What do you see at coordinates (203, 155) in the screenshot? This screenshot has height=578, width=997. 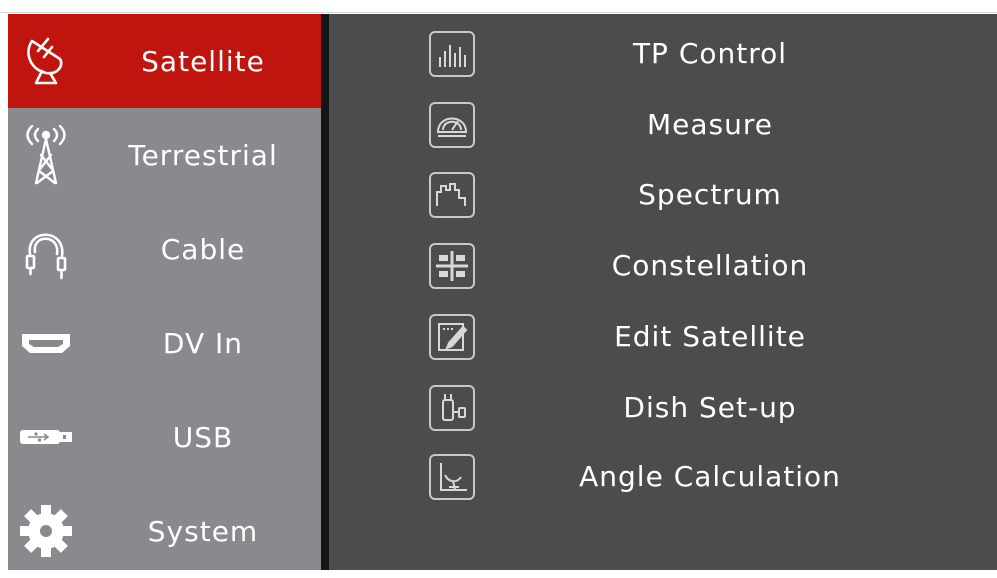 I see `sidebar-item-label: Terrestrial` at bounding box center [203, 155].